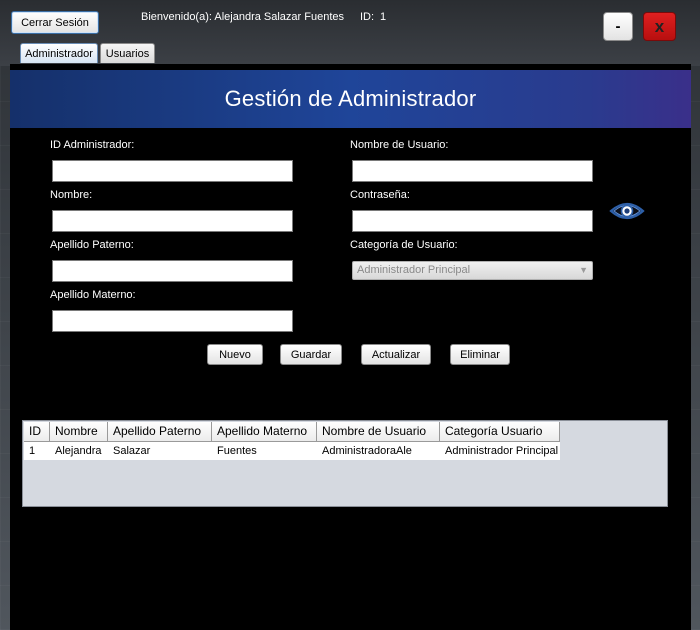  What do you see at coordinates (383, 17) in the screenshot?
I see `user-id-value: 1` at bounding box center [383, 17].